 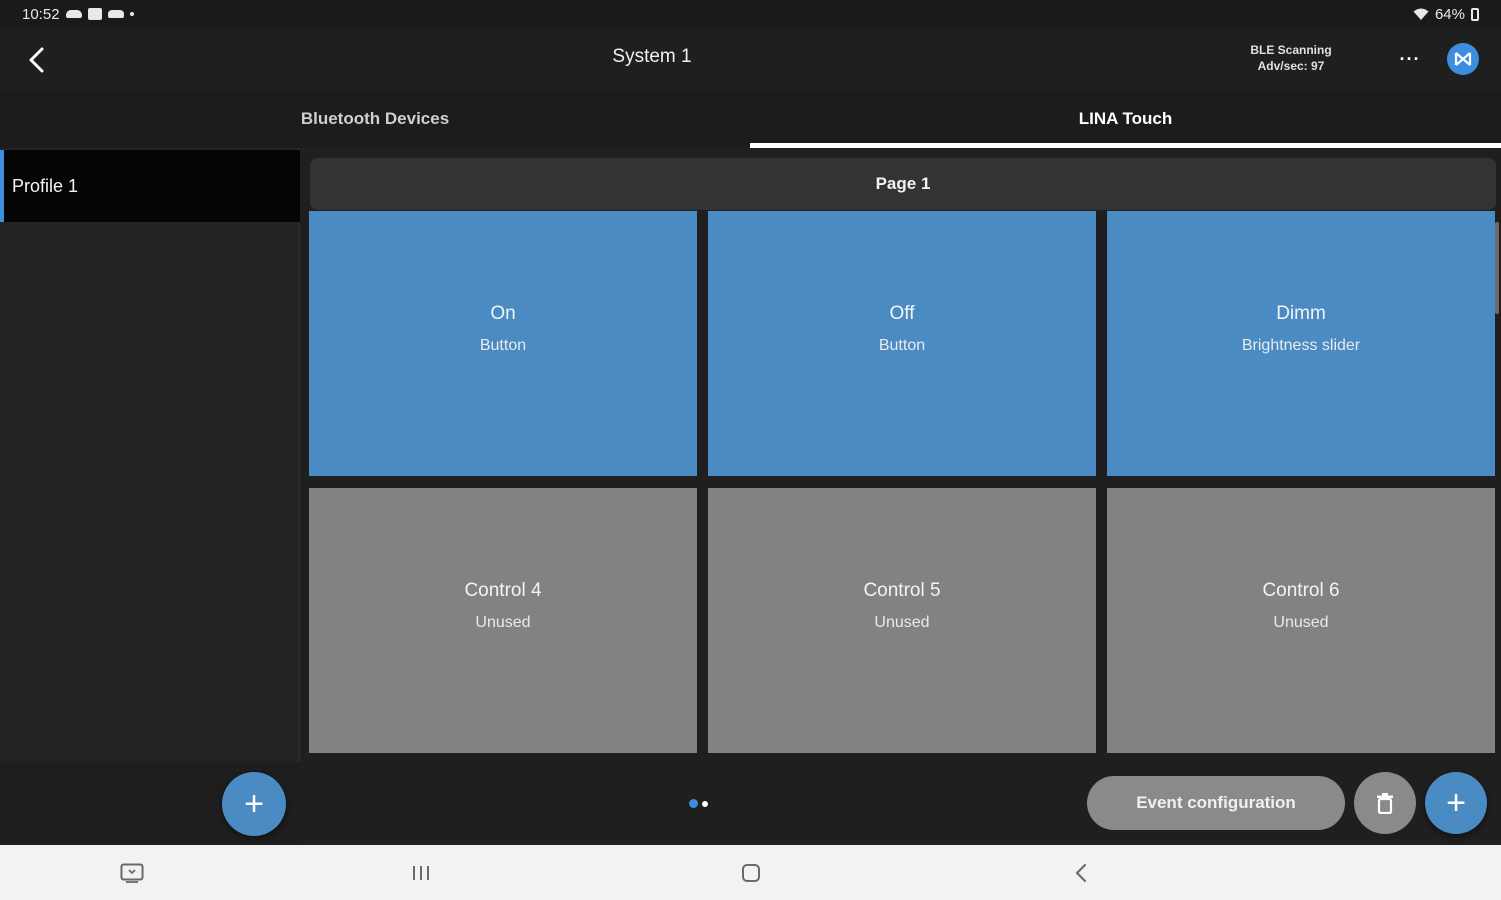 I want to click on control-tile-2: Off Button, so click(x=902, y=343).